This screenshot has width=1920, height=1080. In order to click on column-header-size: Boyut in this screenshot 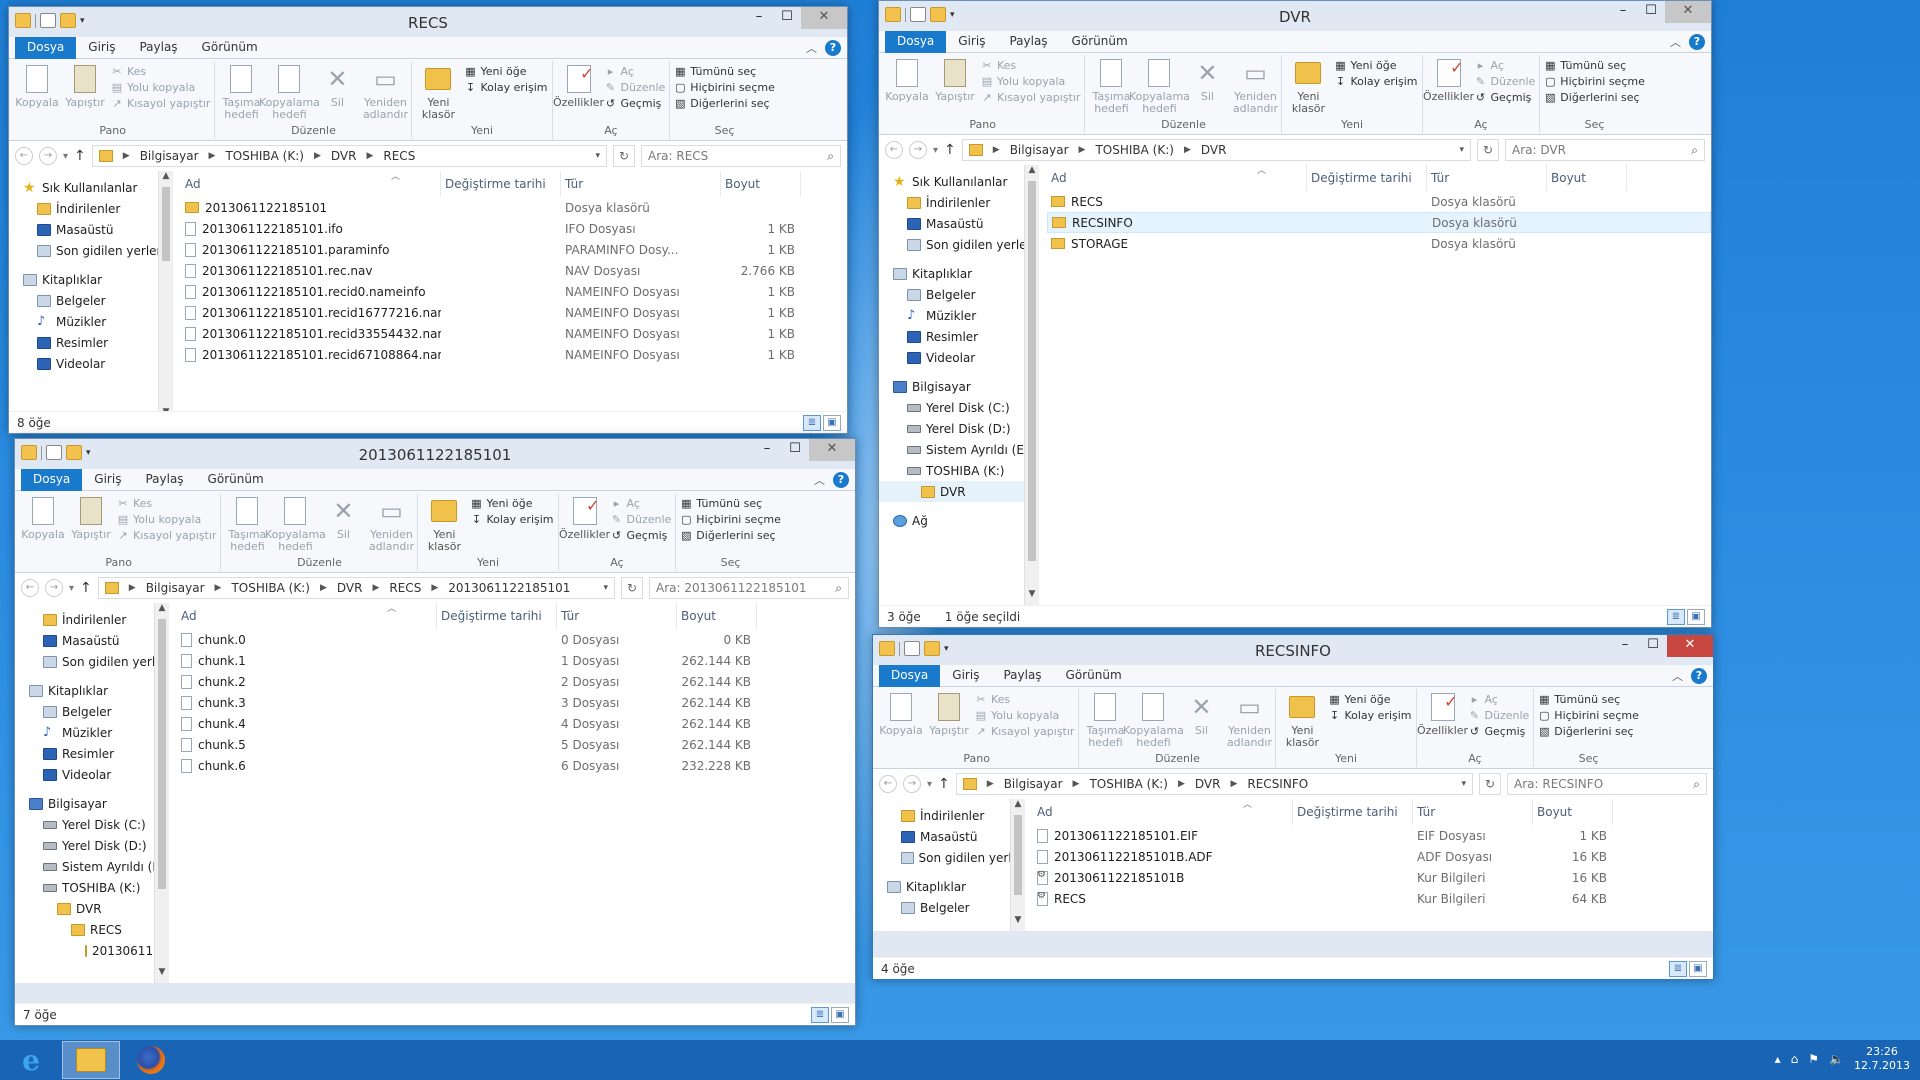, I will do `click(717, 616)`.